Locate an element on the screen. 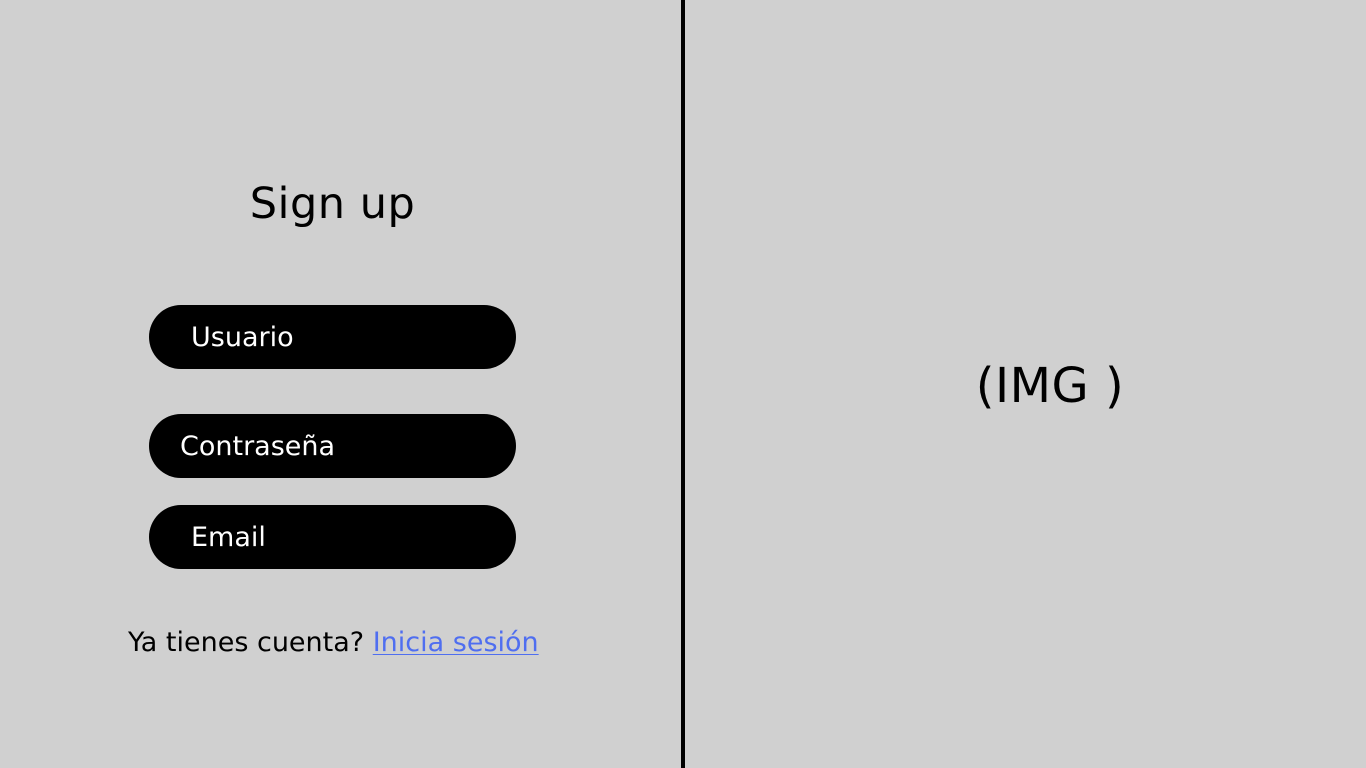 This screenshot has height=768, width=1366. page-title: Sign up is located at coordinates (332, 204).